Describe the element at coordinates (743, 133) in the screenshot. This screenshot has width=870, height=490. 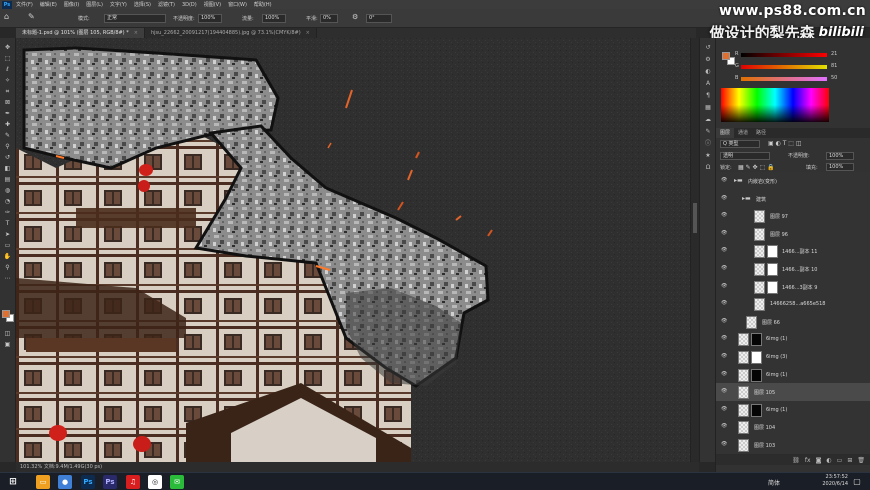
I see `layers-panel-tab: 通道` at that location.